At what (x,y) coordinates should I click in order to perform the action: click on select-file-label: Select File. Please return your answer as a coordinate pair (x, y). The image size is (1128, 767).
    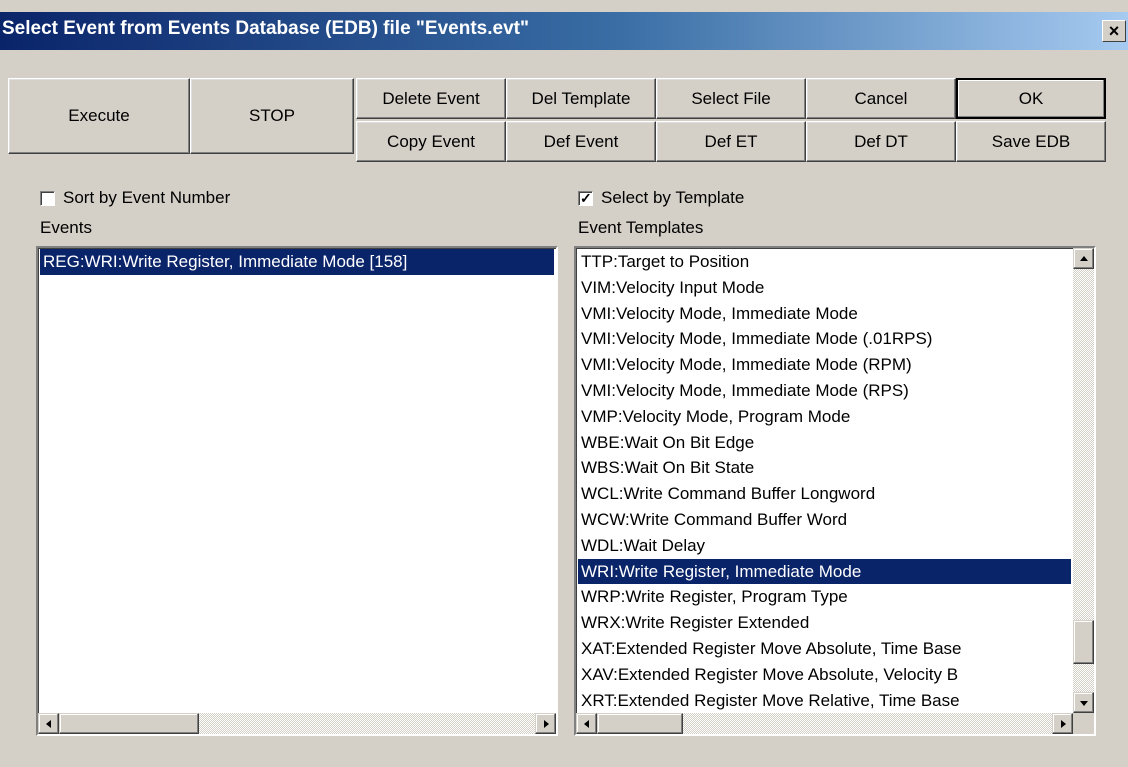
    Looking at the image, I should click on (731, 98).